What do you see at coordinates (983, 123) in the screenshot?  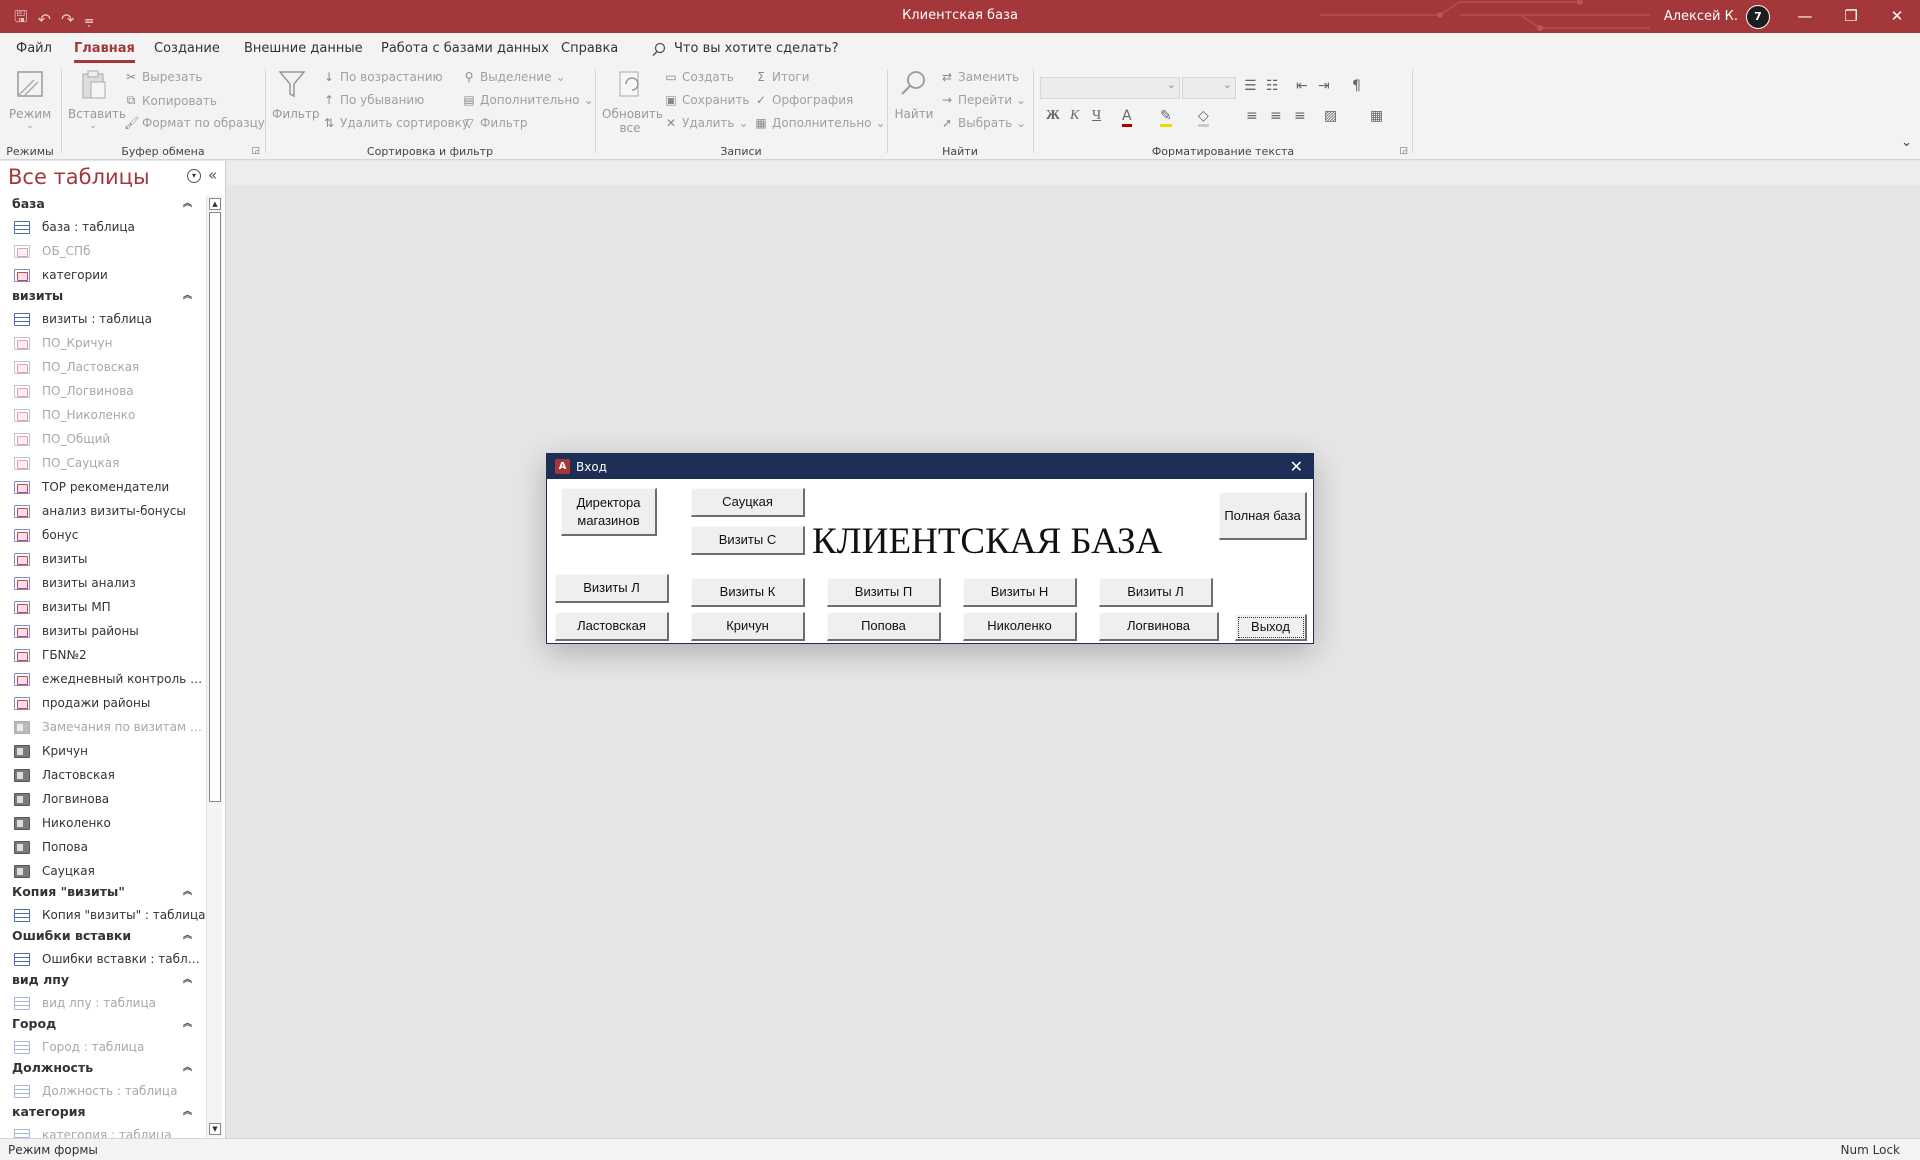 I see `select-button: ➚ Выбрать ⌄` at bounding box center [983, 123].